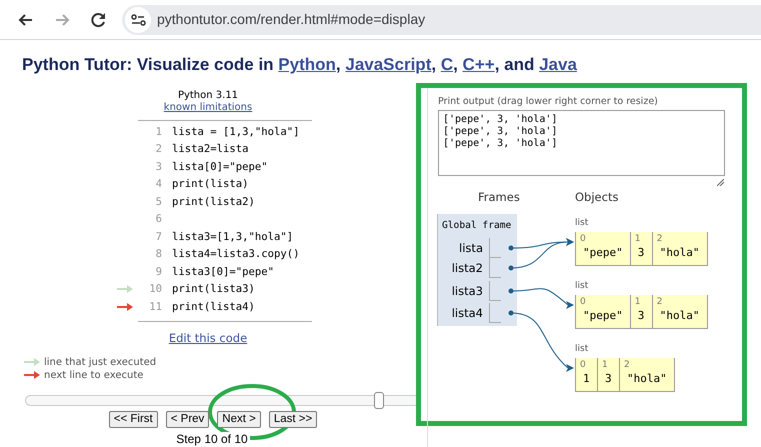 Image resolution: width=761 pixels, height=447 pixels. What do you see at coordinates (223, 272) in the screenshot?
I see `code-line: lista3[0]="pepe"` at bounding box center [223, 272].